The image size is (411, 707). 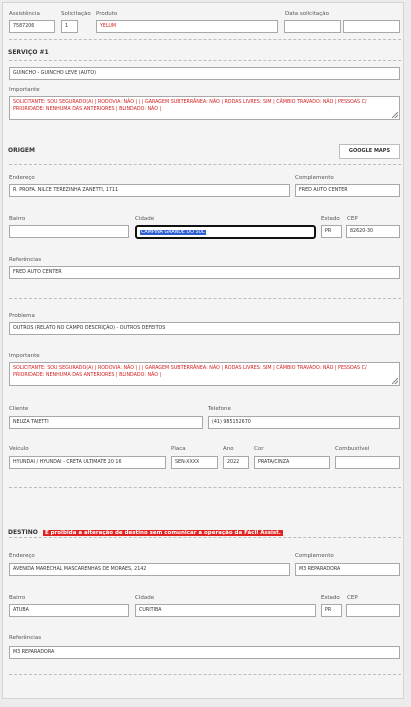 I want to click on destino-cep-label: CEP, so click(x=352, y=598).